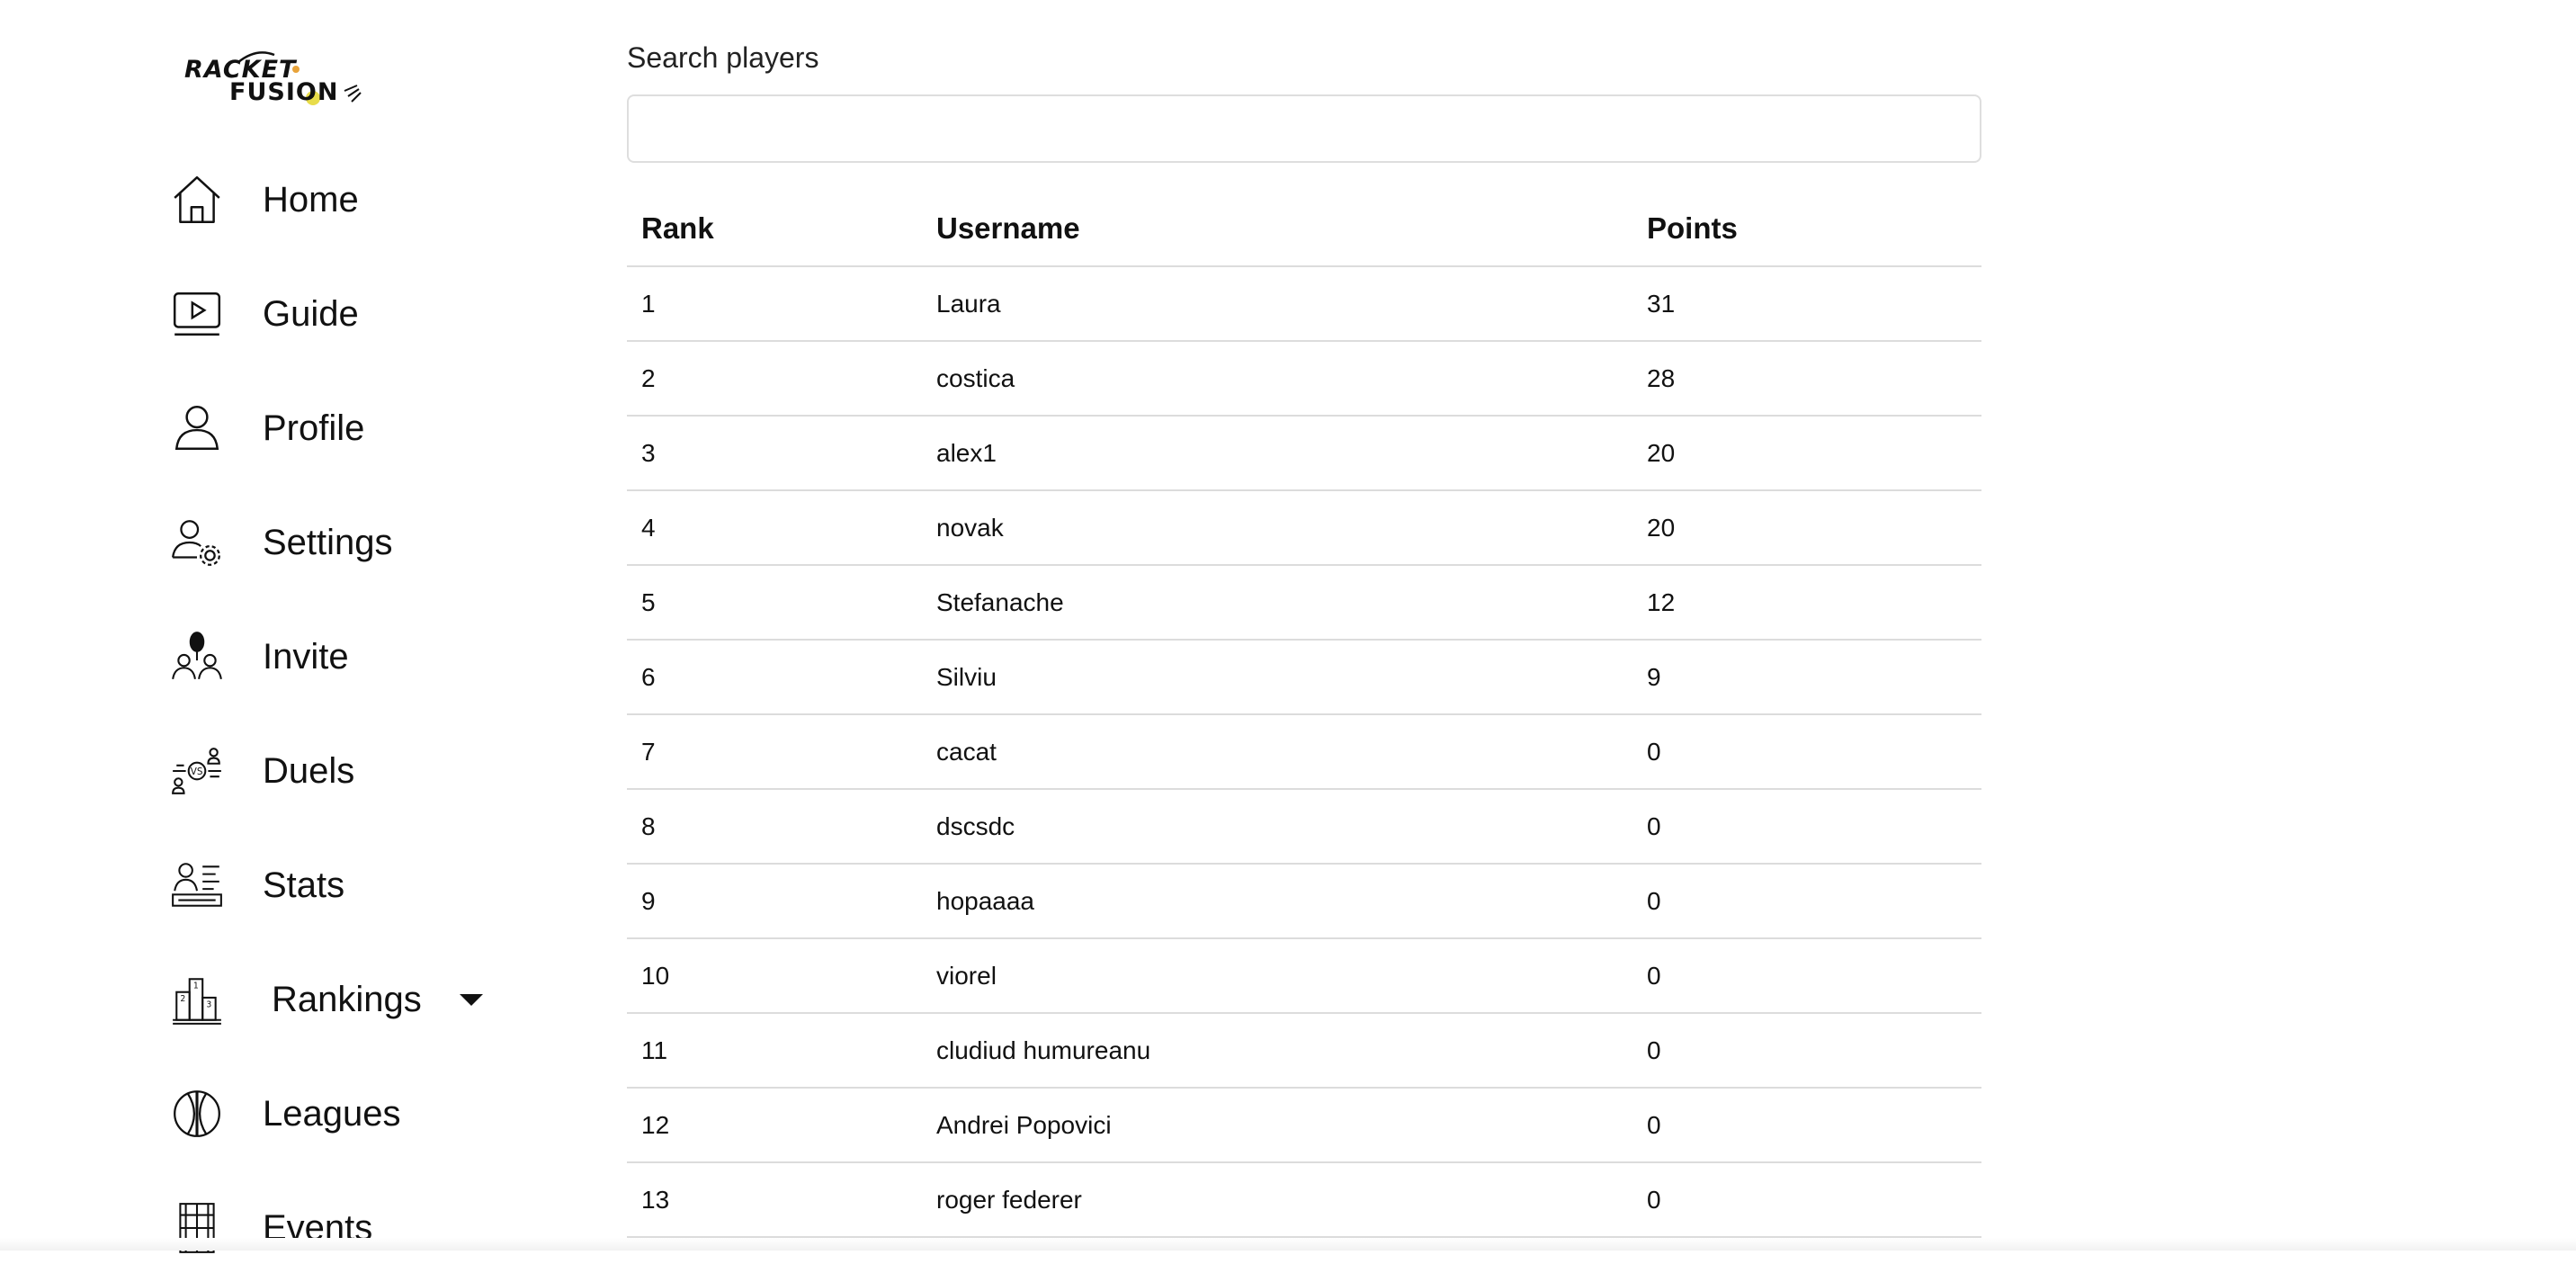 This screenshot has width=2576, height=1264. What do you see at coordinates (197, 314) in the screenshot?
I see `video-guide-icon` at bounding box center [197, 314].